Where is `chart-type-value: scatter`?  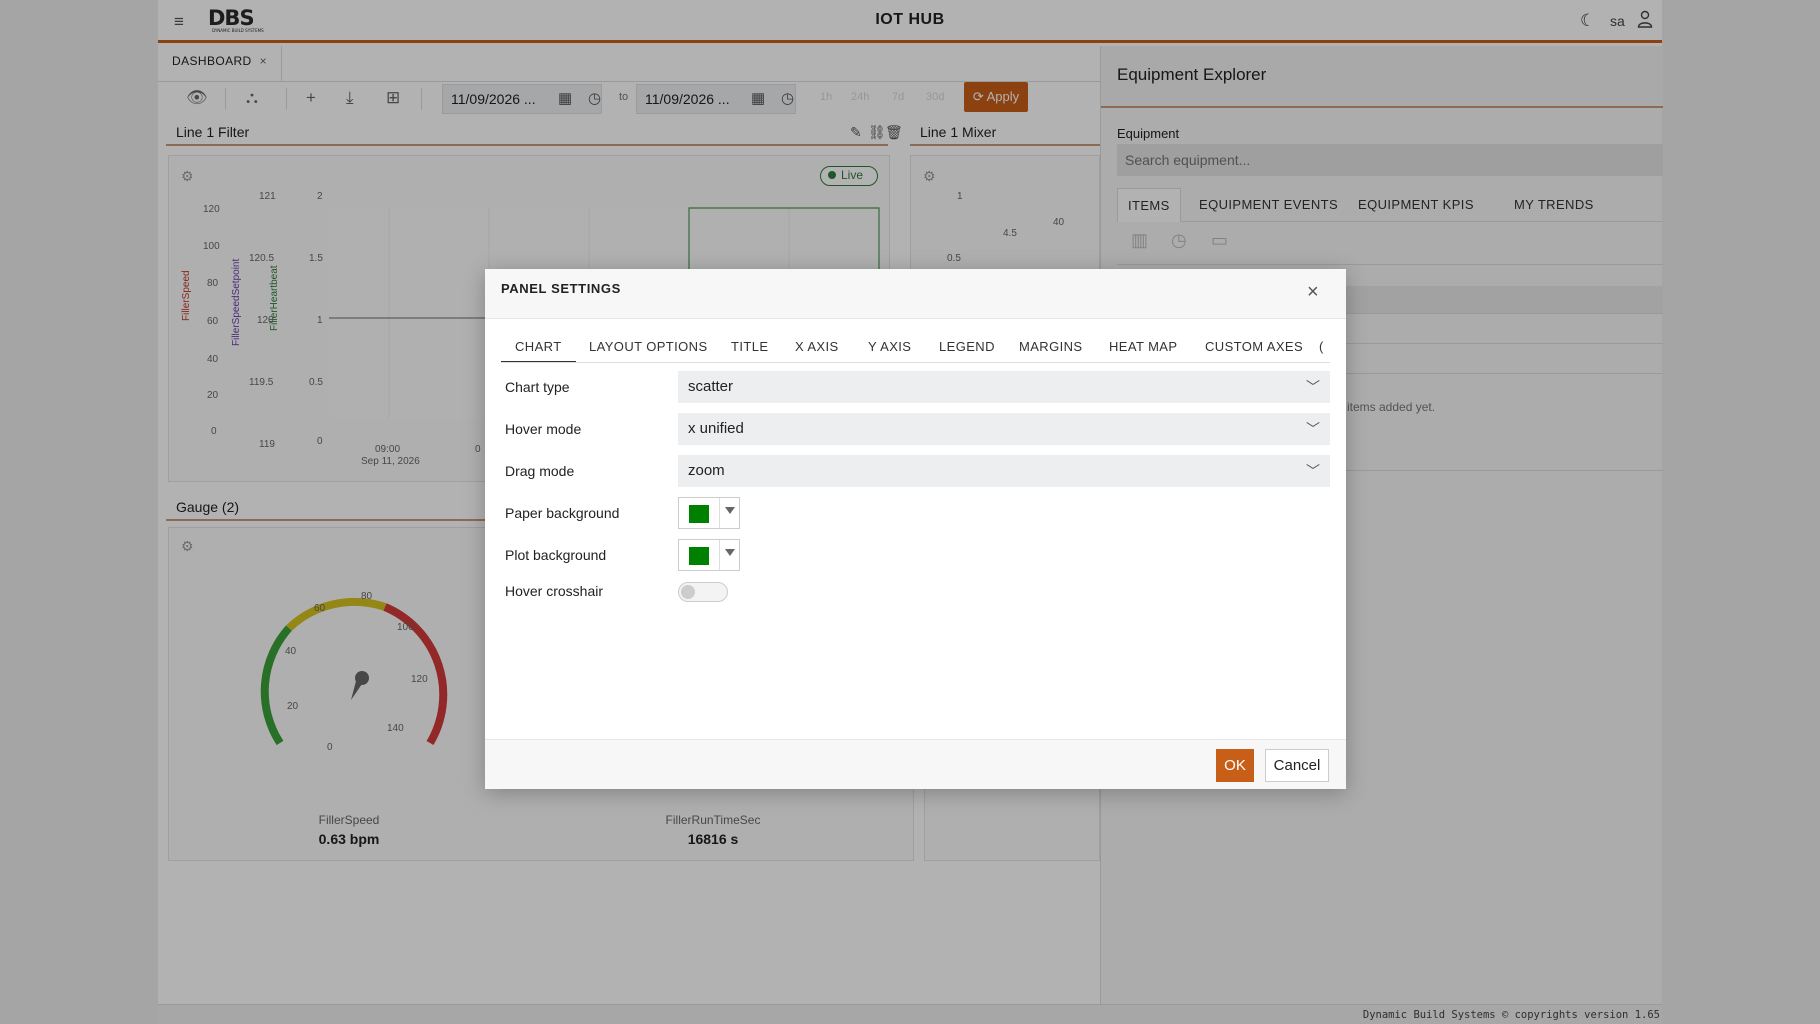
chart-type-value: scatter is located at coordinates (711, 386).